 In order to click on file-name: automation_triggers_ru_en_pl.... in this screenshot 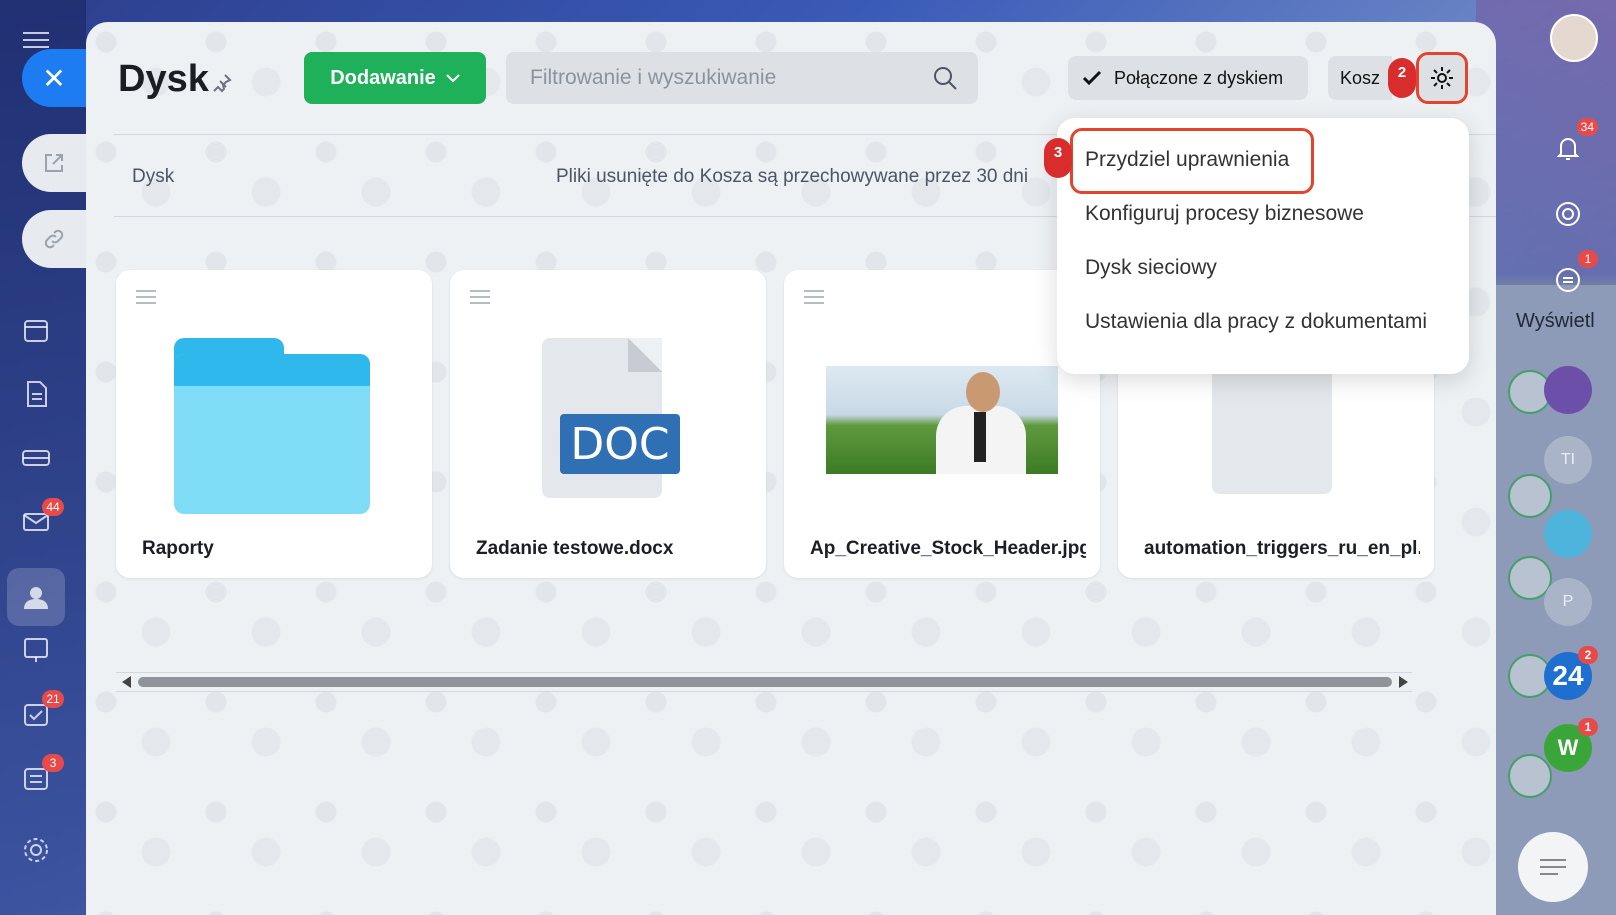, I will do `click(1282, 549)`.